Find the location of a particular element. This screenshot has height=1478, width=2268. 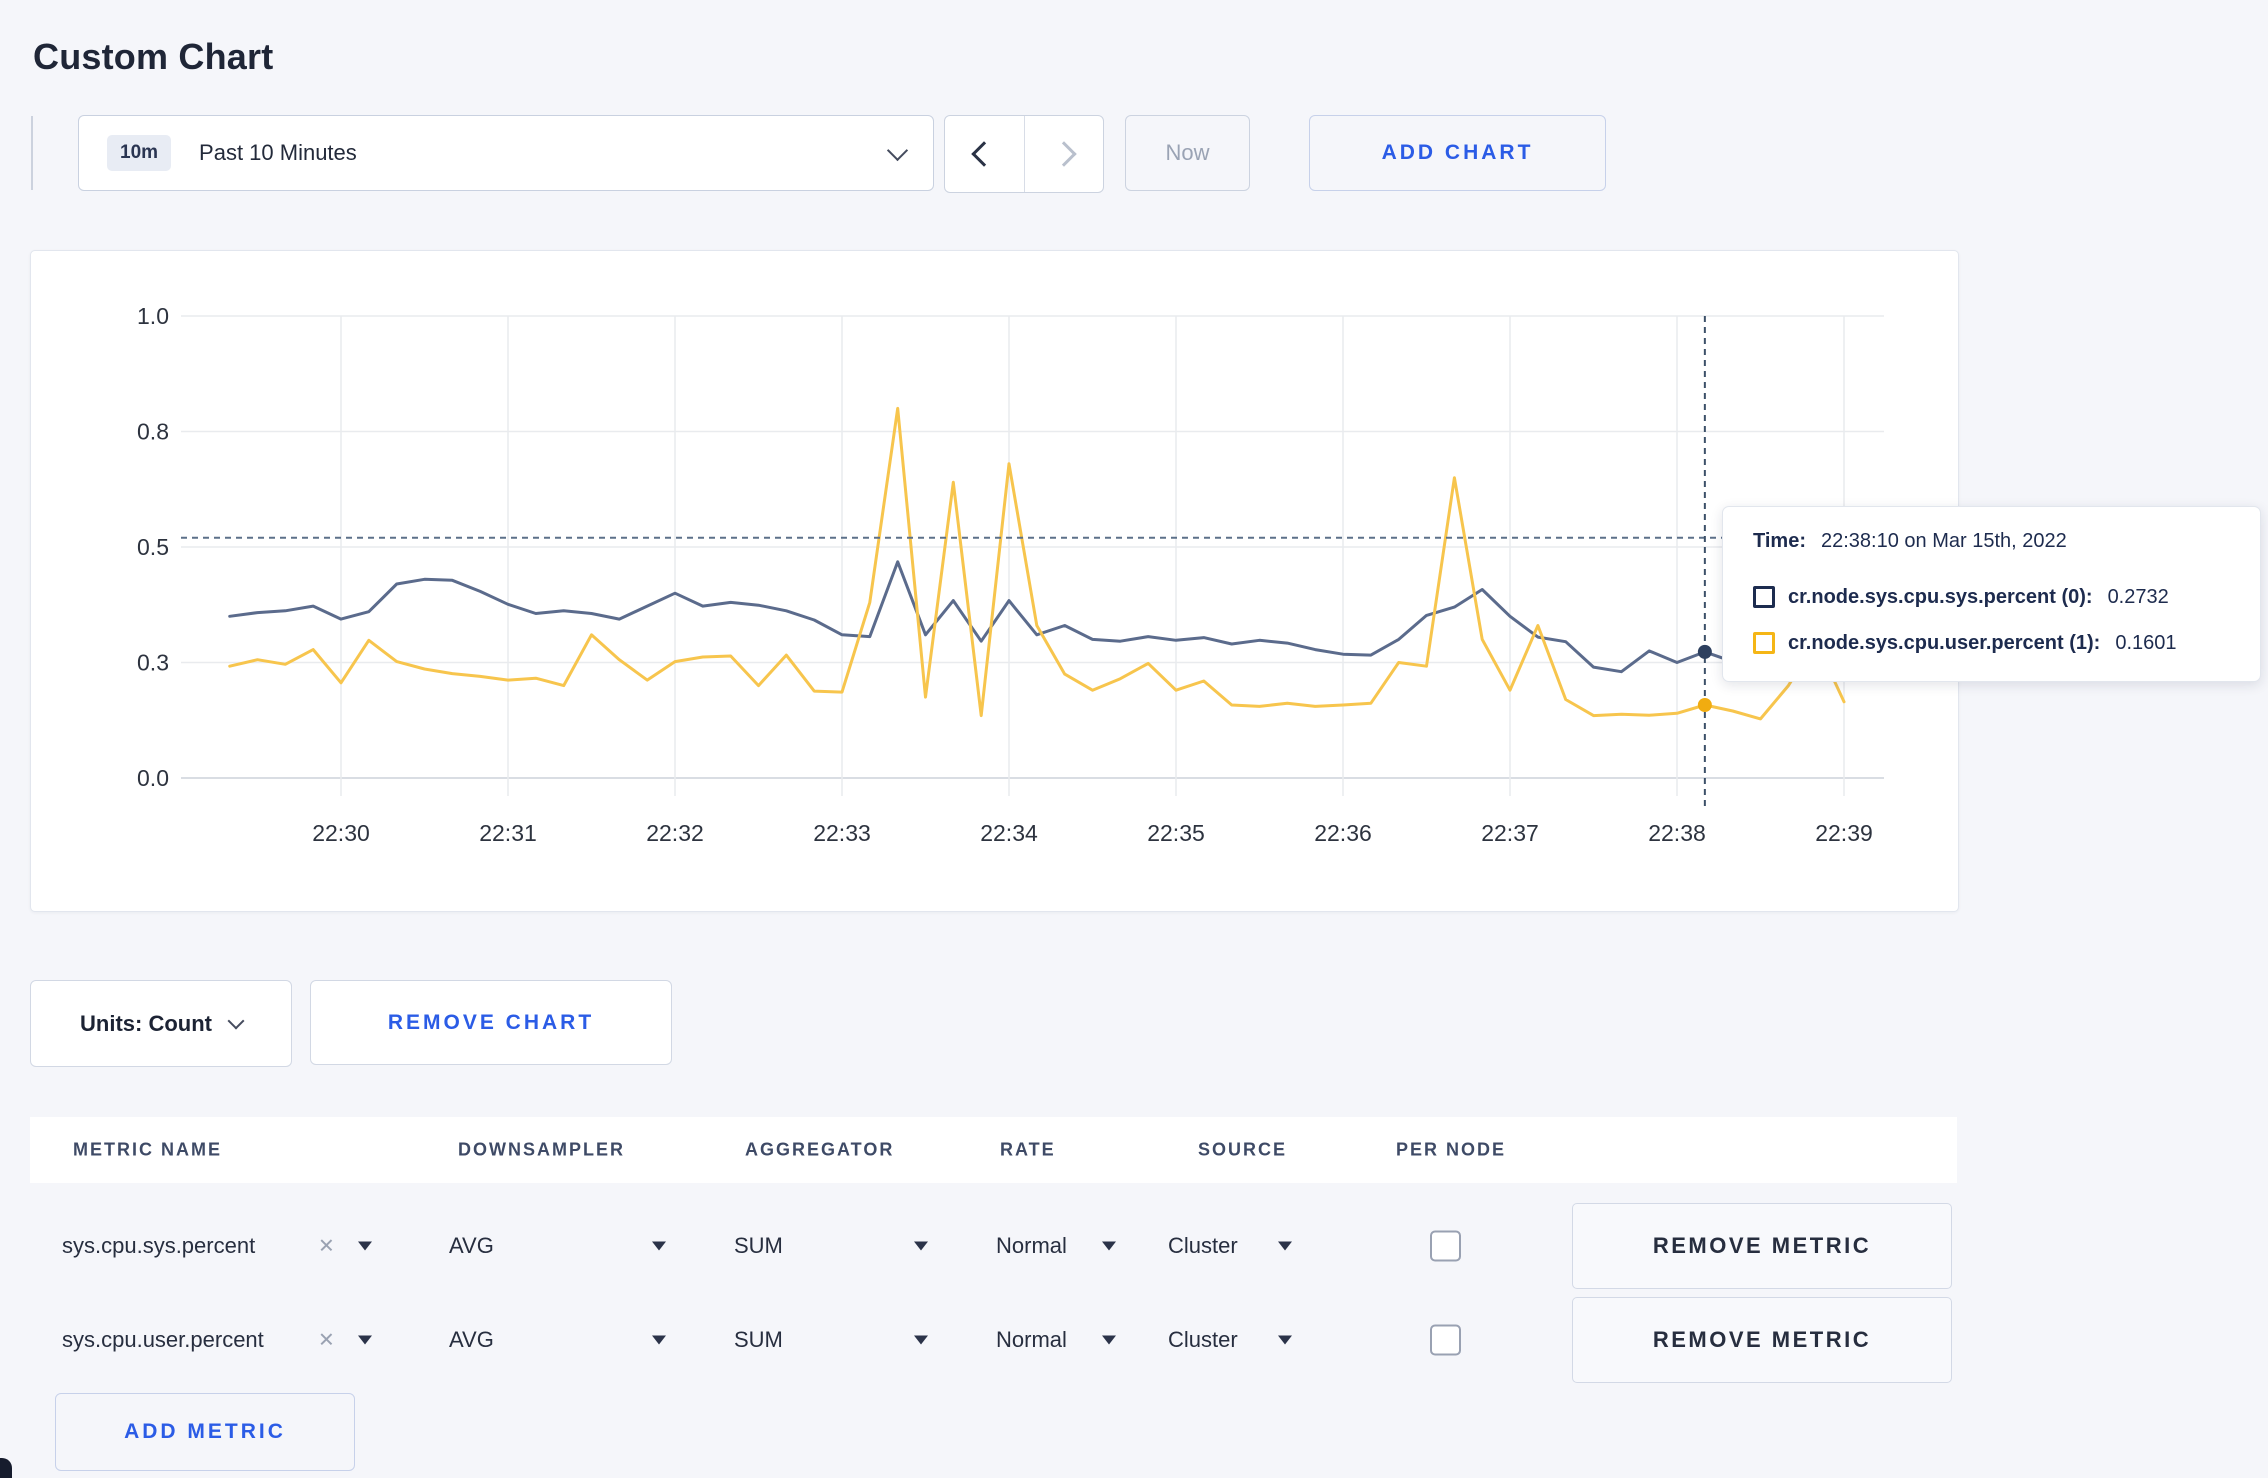

svg-text: 22:37 is located at coordinates (1510, 833).